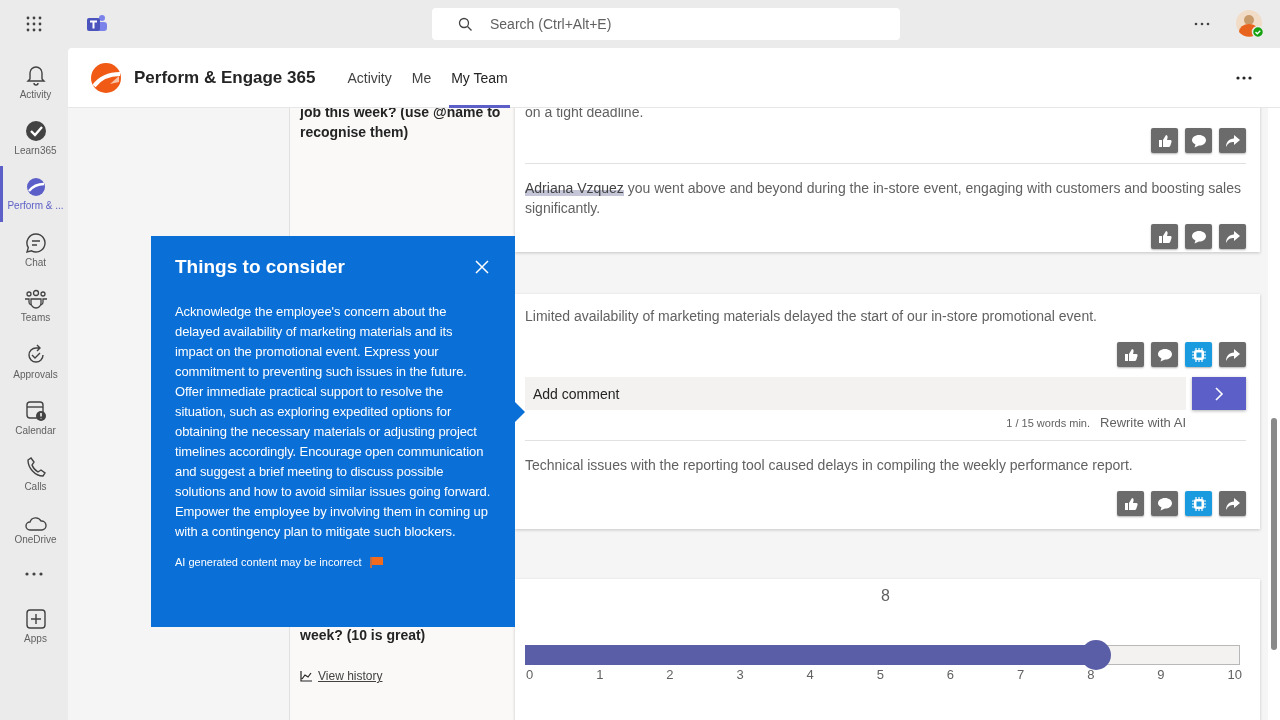 This screenshot has width=1280, height=720. What do you see at coordinates (950, 674) in the screenshot?
I see `tick-label: 6` at bounding box center [950, 674].